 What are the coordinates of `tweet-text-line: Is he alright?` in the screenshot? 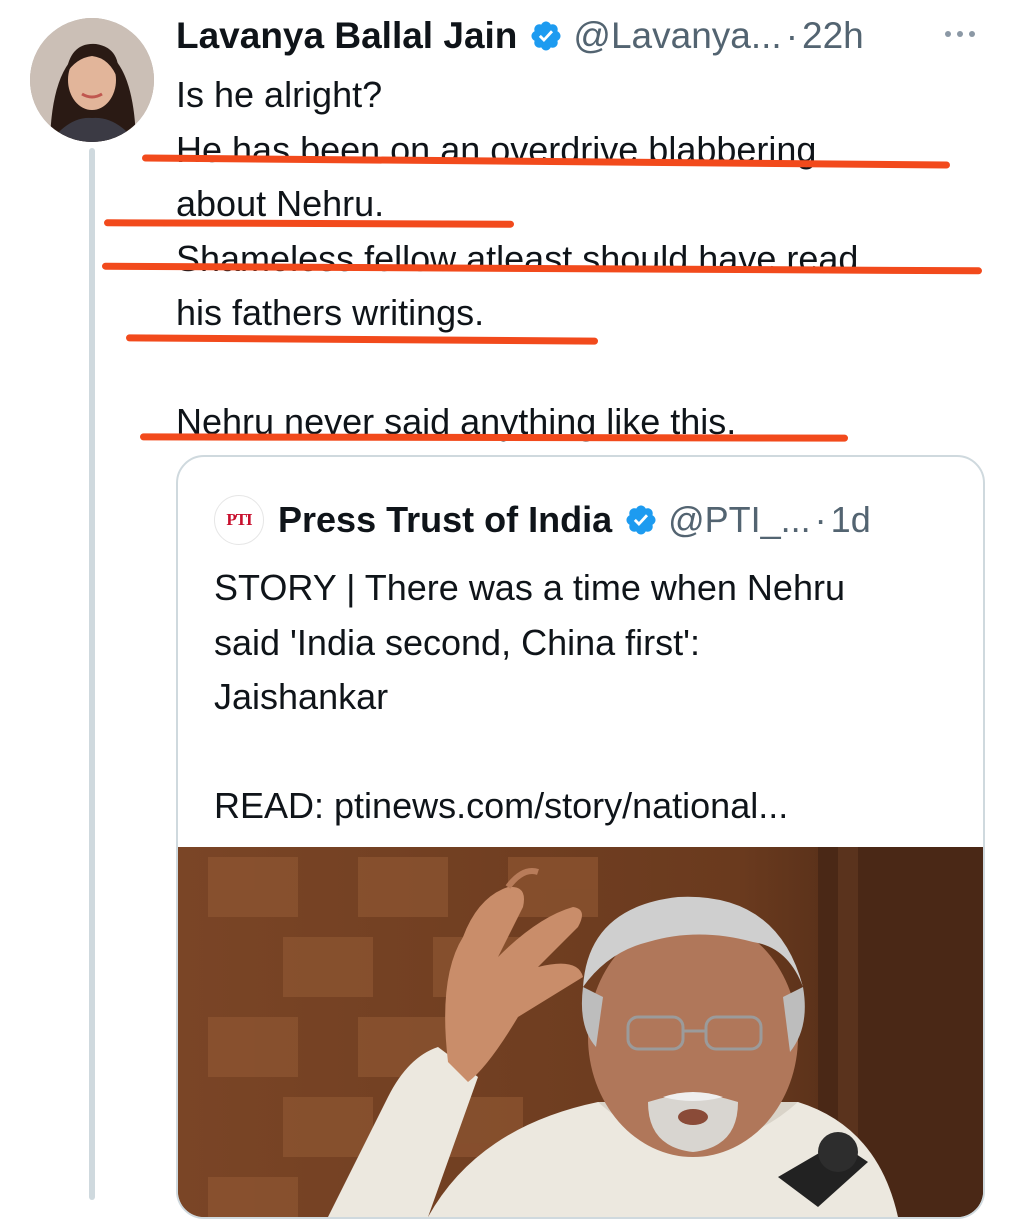 It's located at (279, 94).